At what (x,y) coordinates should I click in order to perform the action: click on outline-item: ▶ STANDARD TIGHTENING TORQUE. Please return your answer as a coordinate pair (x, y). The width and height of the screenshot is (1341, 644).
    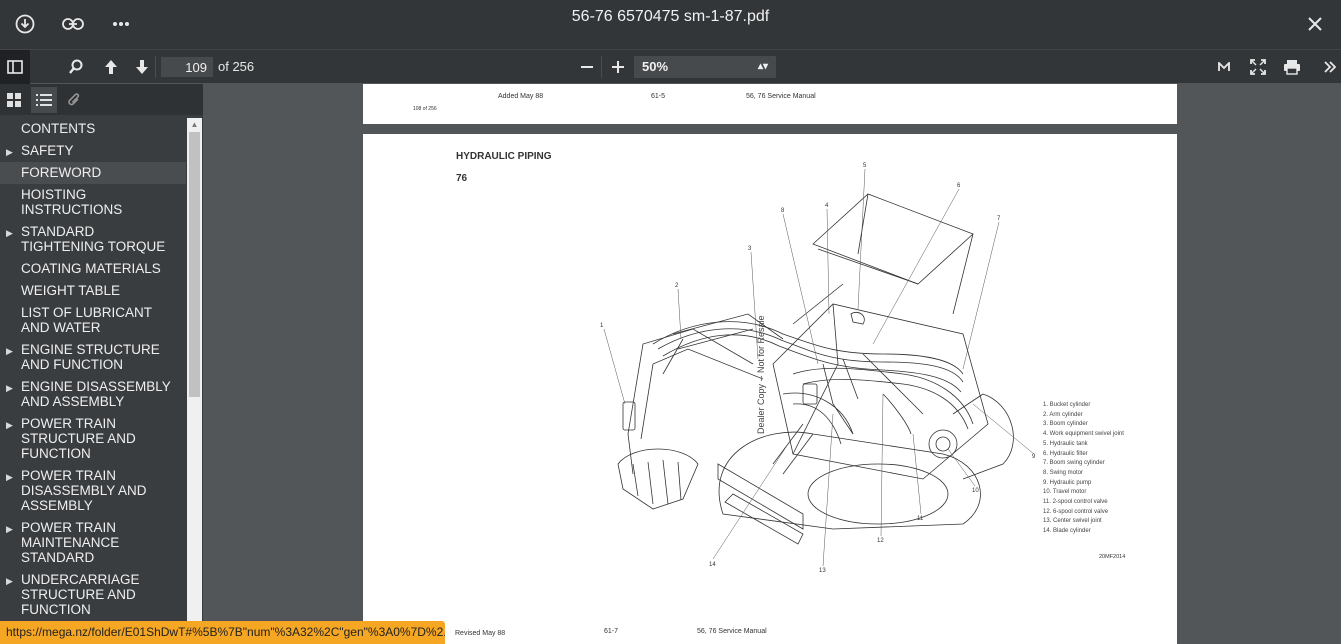
    Looking at the image, I should click on (93, 239).